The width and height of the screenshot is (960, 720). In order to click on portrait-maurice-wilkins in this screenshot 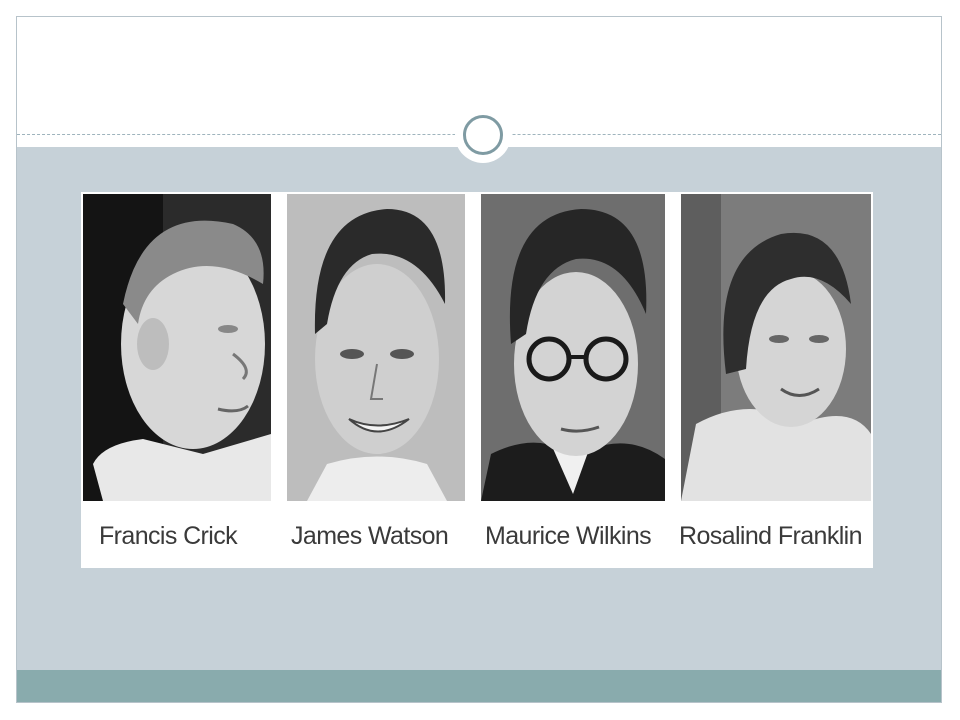, I will do `click(573, 347)`.